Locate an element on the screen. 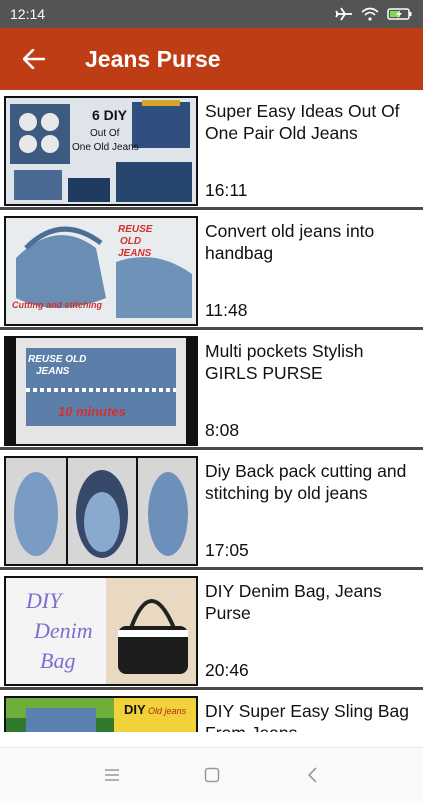 This screenshot has height=801, width=423. thumbnail-text: Cutting and stitching is located at coordinates (57, 305).